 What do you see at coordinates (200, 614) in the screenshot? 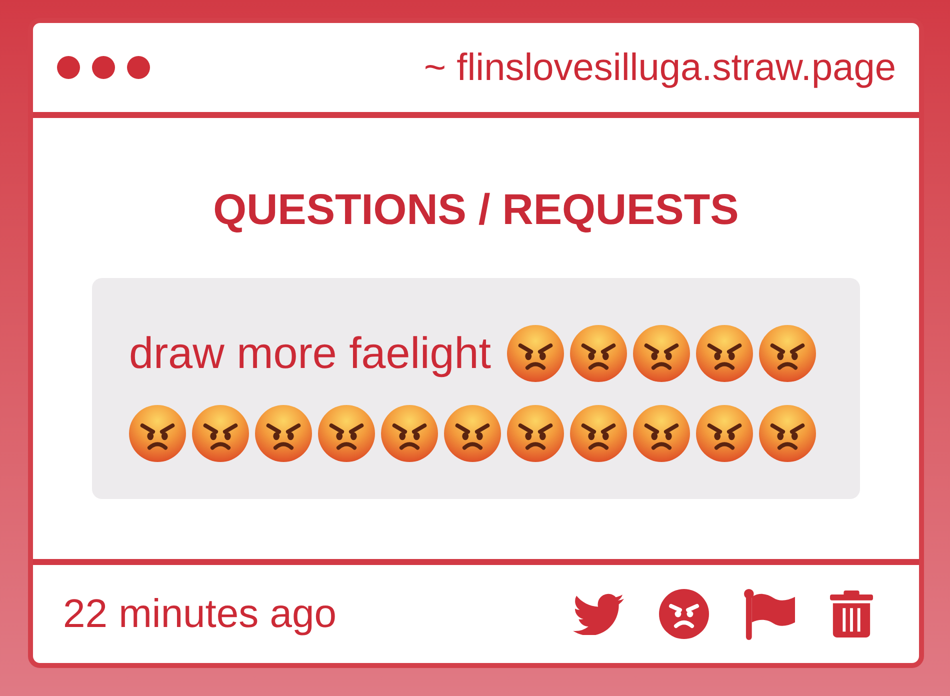
I see `timestamp: 22 minutes ago` at bounding box center [200, 614].